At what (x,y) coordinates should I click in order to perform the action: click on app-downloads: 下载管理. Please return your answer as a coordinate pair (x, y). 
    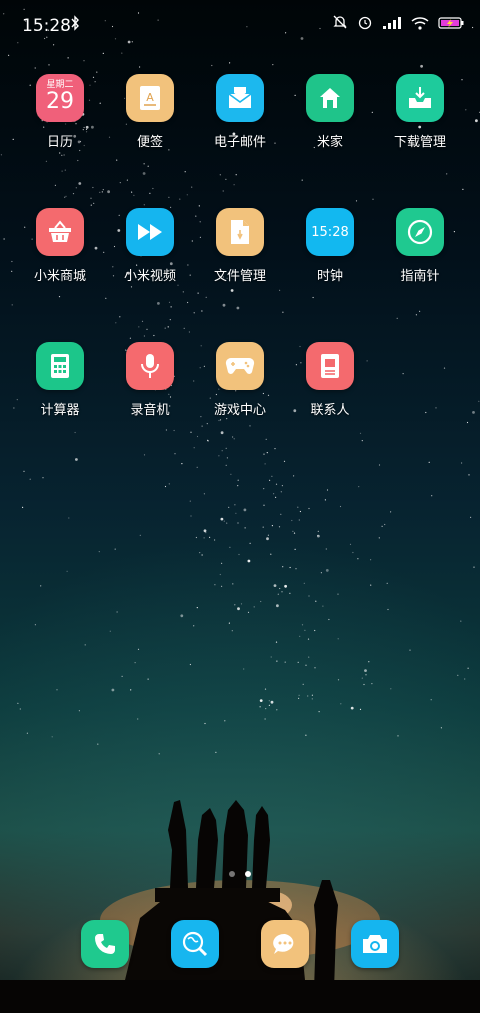
    Looking at the image, I should click on (420, 112).